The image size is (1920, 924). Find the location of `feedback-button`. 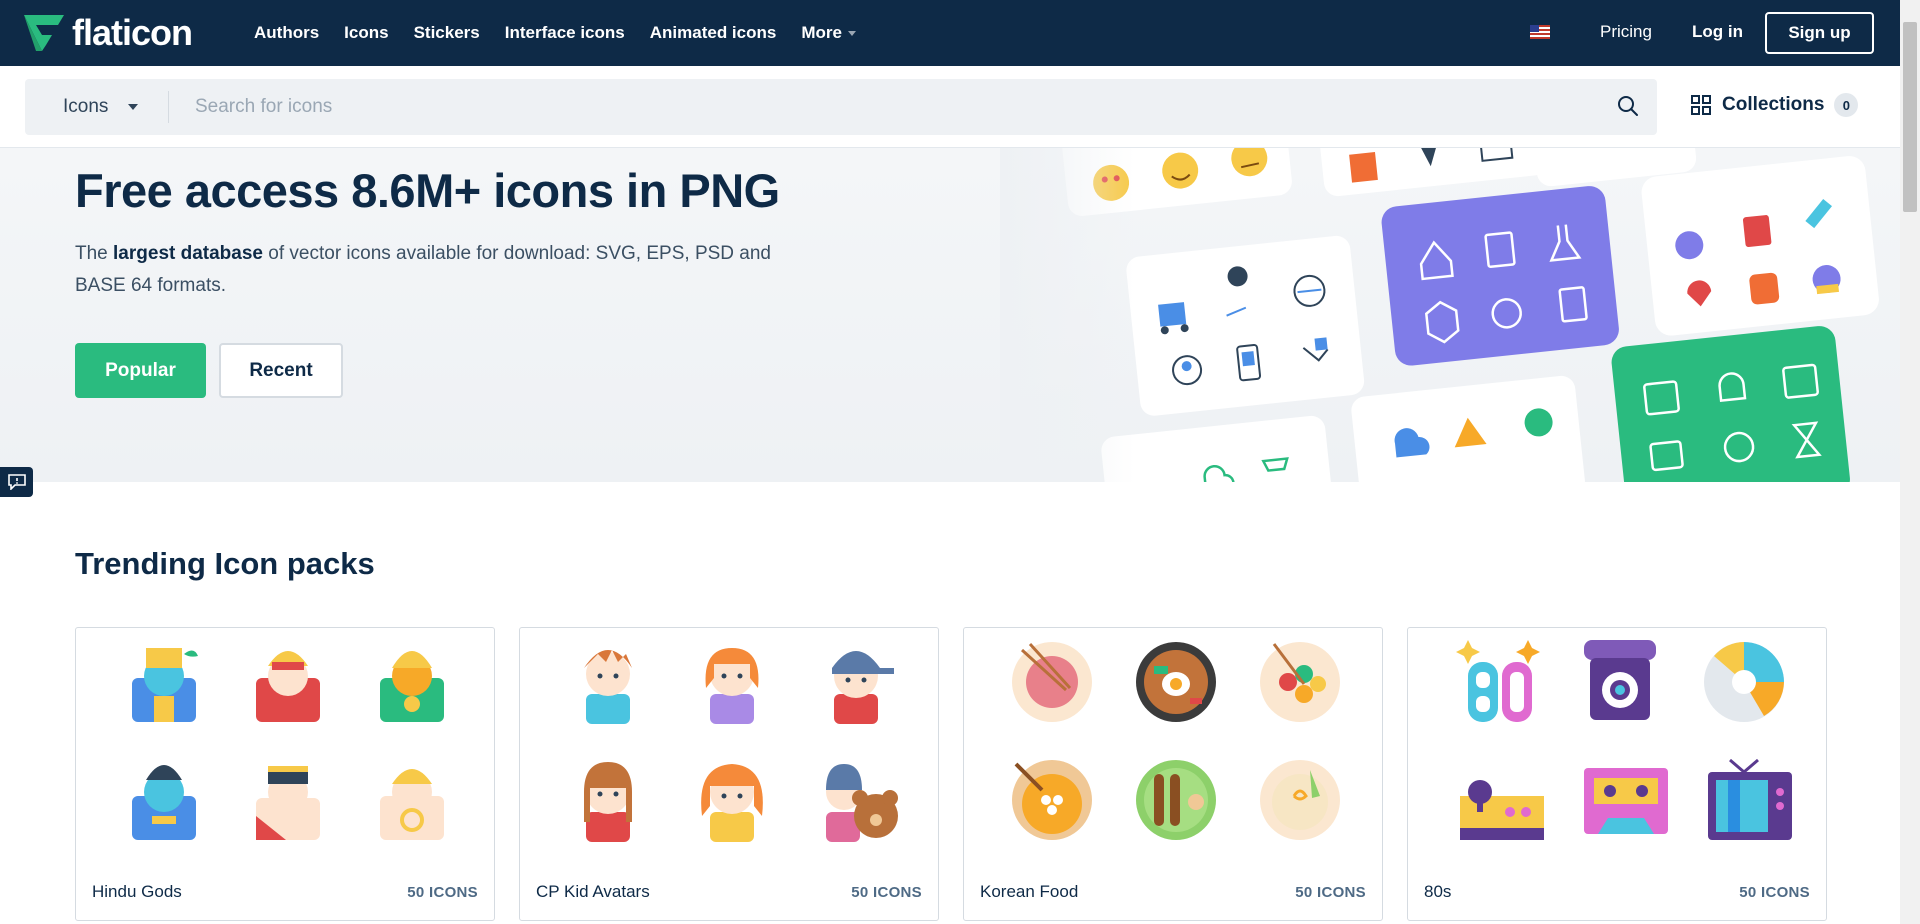

feedback-button is located at coordinates (16, 482).